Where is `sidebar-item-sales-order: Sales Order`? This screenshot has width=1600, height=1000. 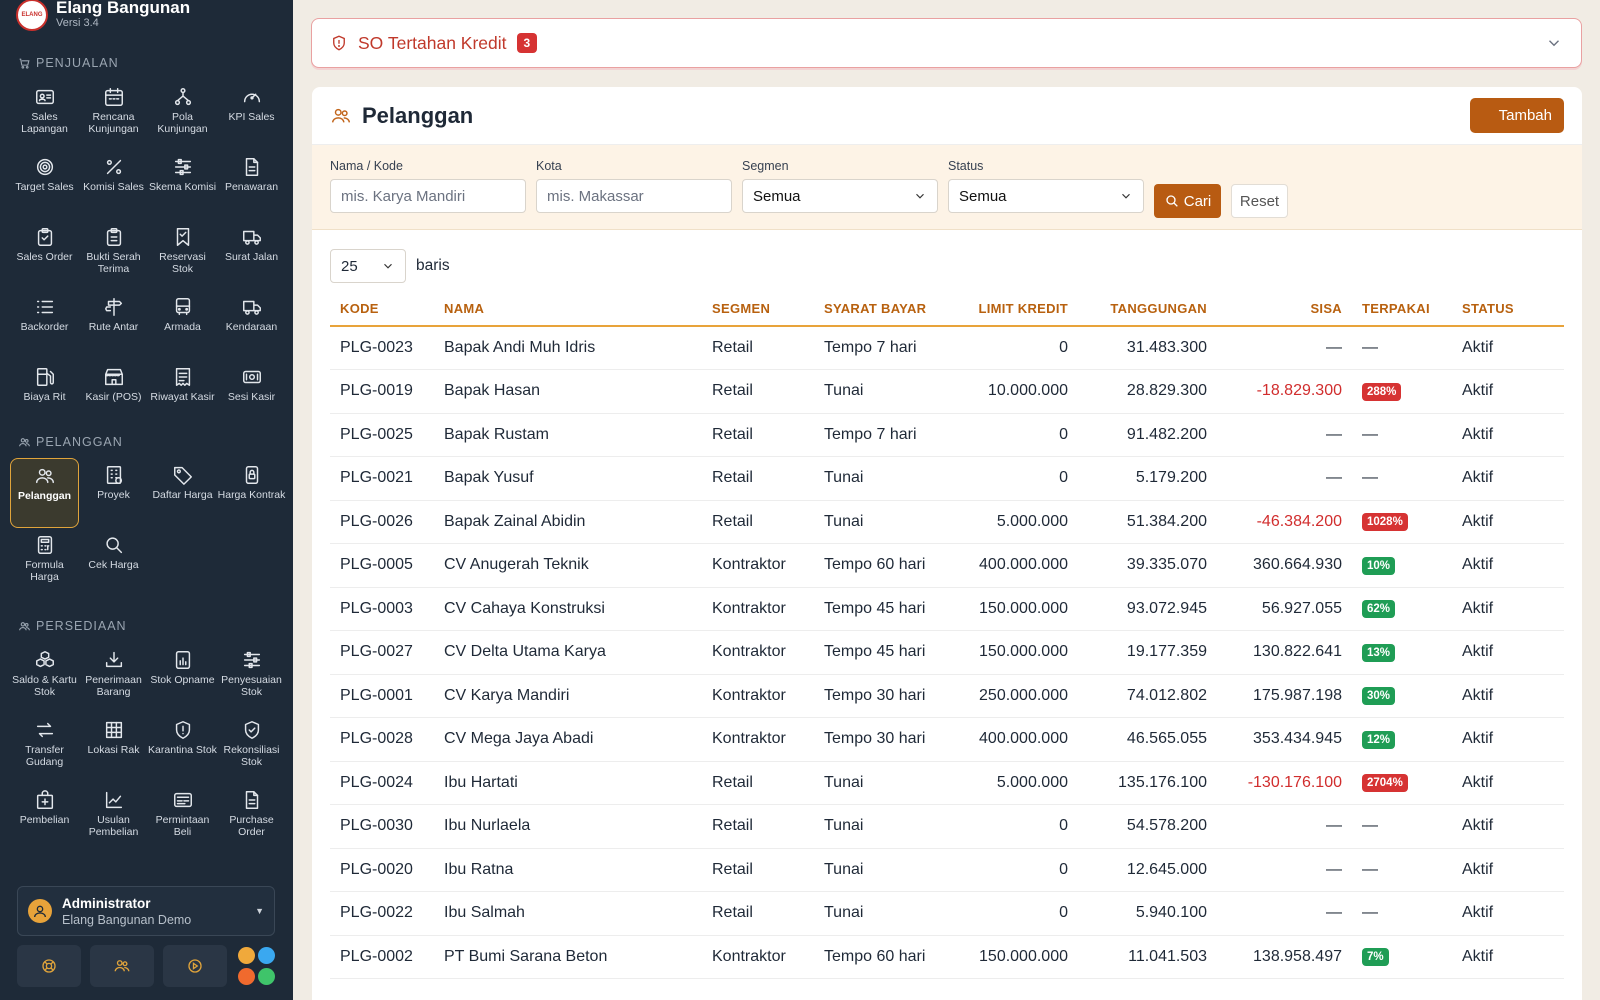 sidebar-item-sales-order: Sales Order is located at coordinates (44, 255).